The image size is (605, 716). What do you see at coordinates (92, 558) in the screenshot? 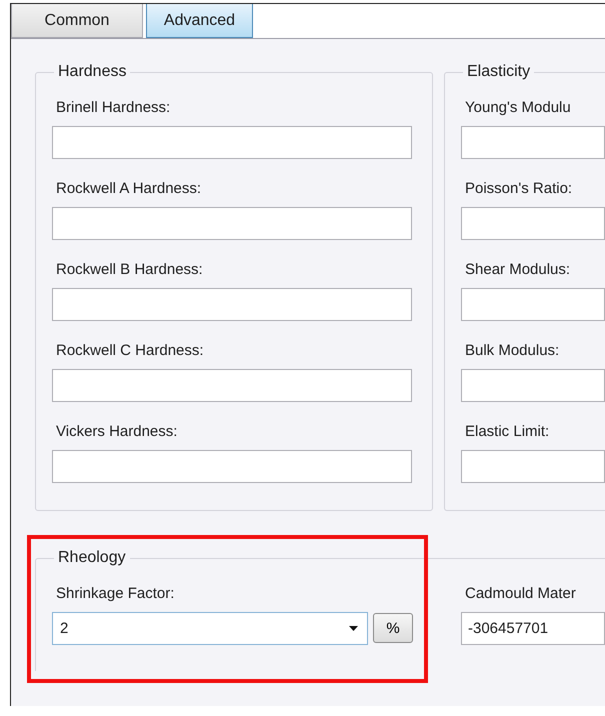
I see `group-title: Rheology` at bounding box center [92, 558].